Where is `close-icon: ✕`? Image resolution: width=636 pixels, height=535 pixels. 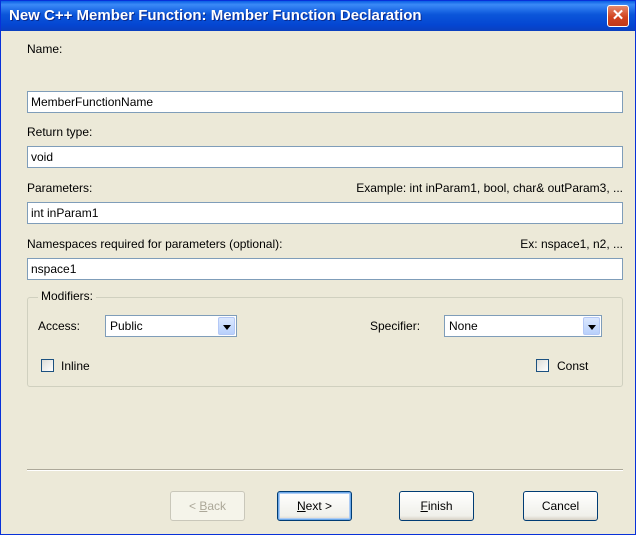
close-icon: ✕ is located at coordinates (618, 15).